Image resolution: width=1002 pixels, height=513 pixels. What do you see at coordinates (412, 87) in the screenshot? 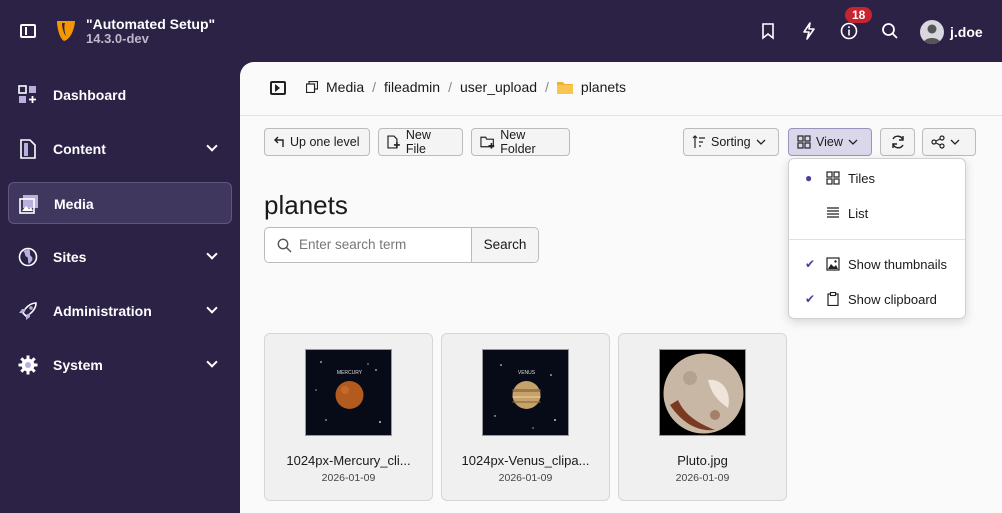
I see `breadcrumb-item-fileadmin: fileadmin` at bounding box center [412, 87].